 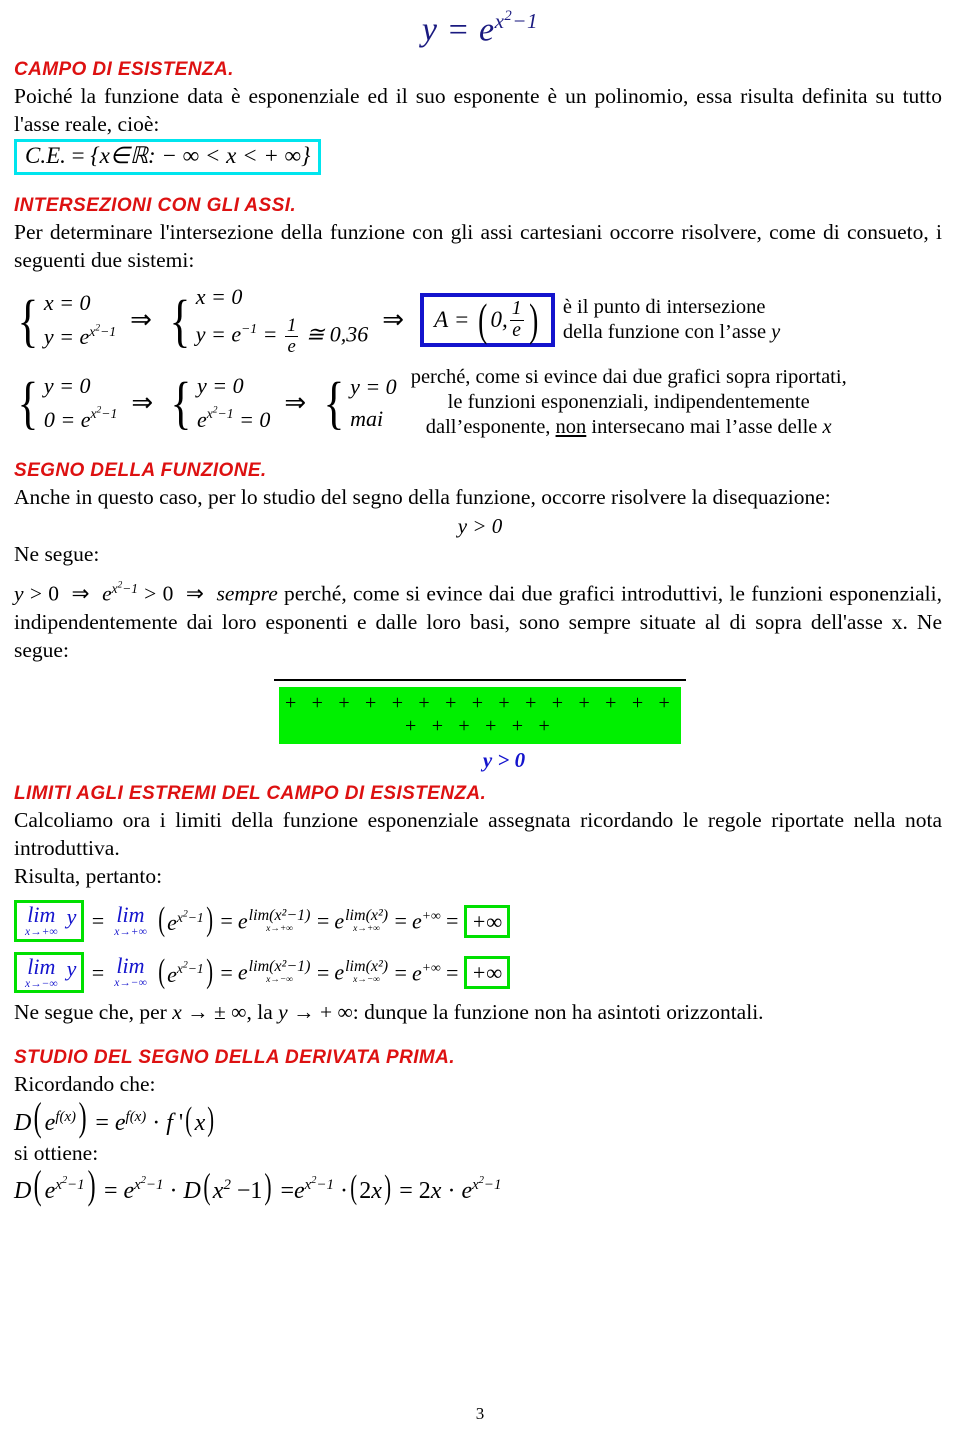 I want to click on limit-1-step2-operator: lim x→+∞, so click(x=130, y=919).